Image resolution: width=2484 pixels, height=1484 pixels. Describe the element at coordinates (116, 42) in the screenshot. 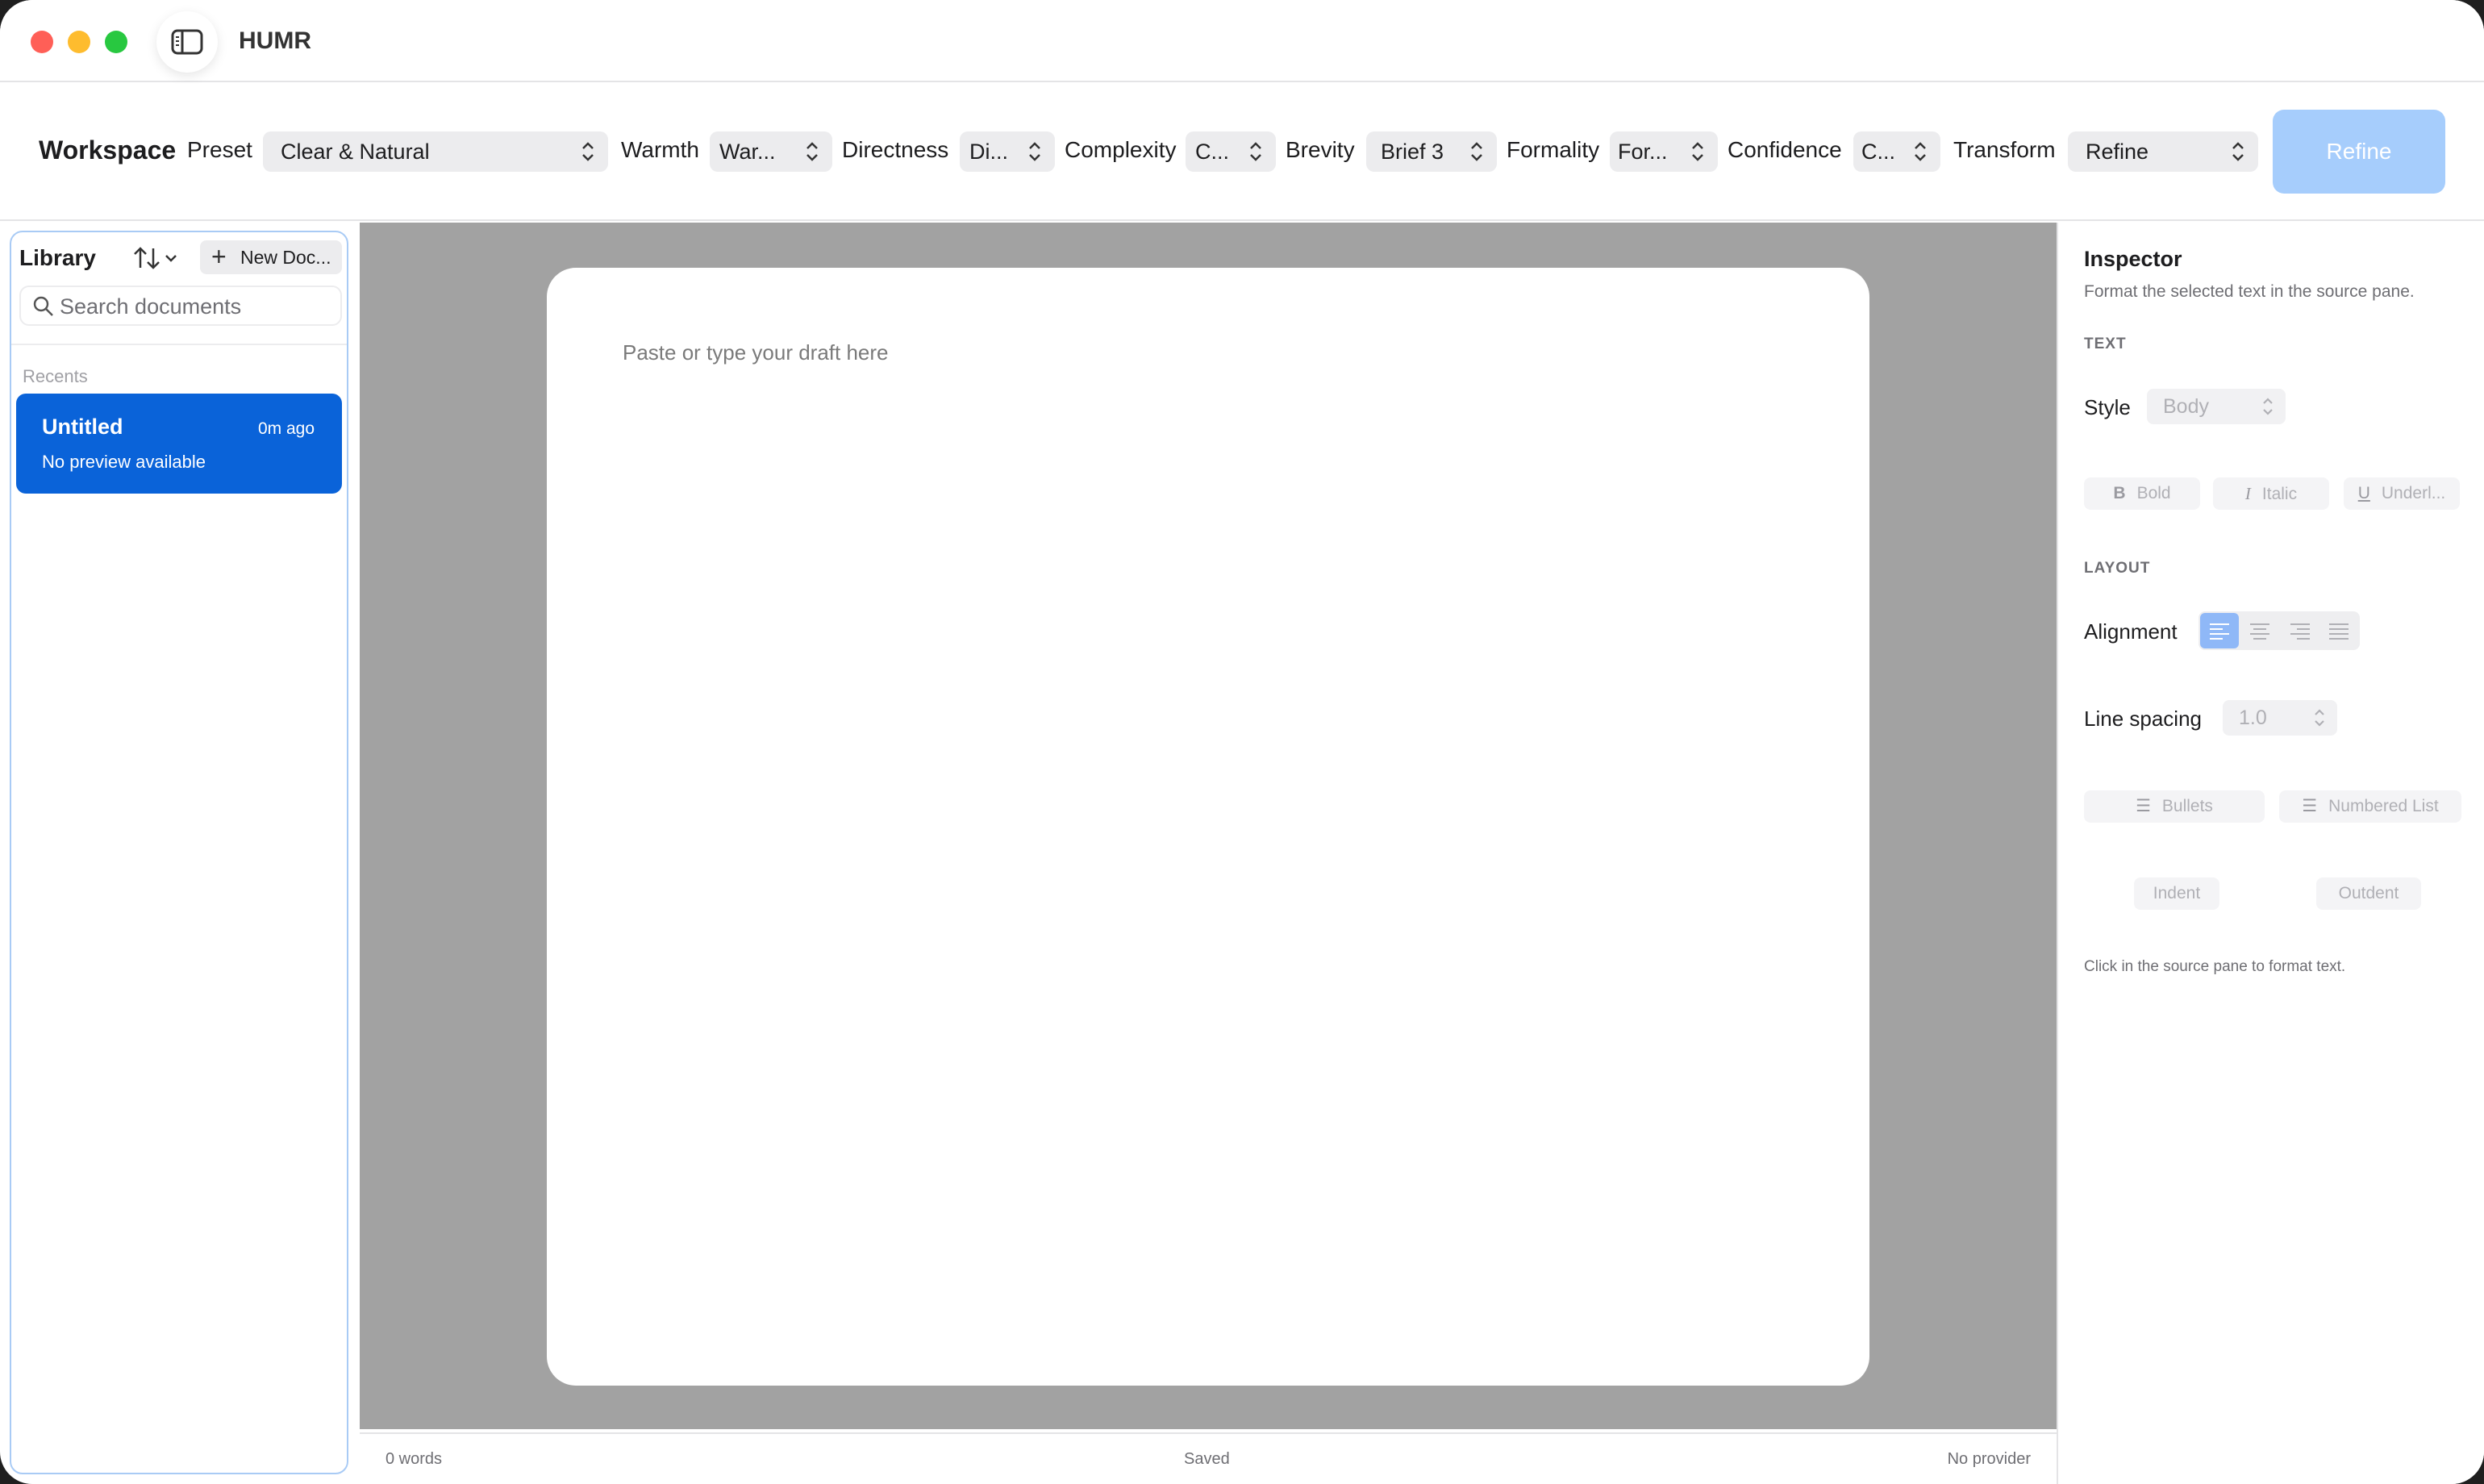

I see `zoom-window-button` at that location.